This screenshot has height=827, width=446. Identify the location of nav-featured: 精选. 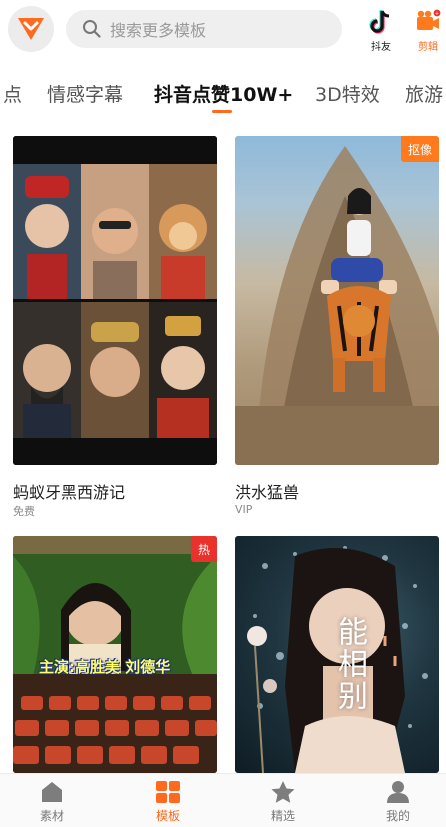
(283, 802).